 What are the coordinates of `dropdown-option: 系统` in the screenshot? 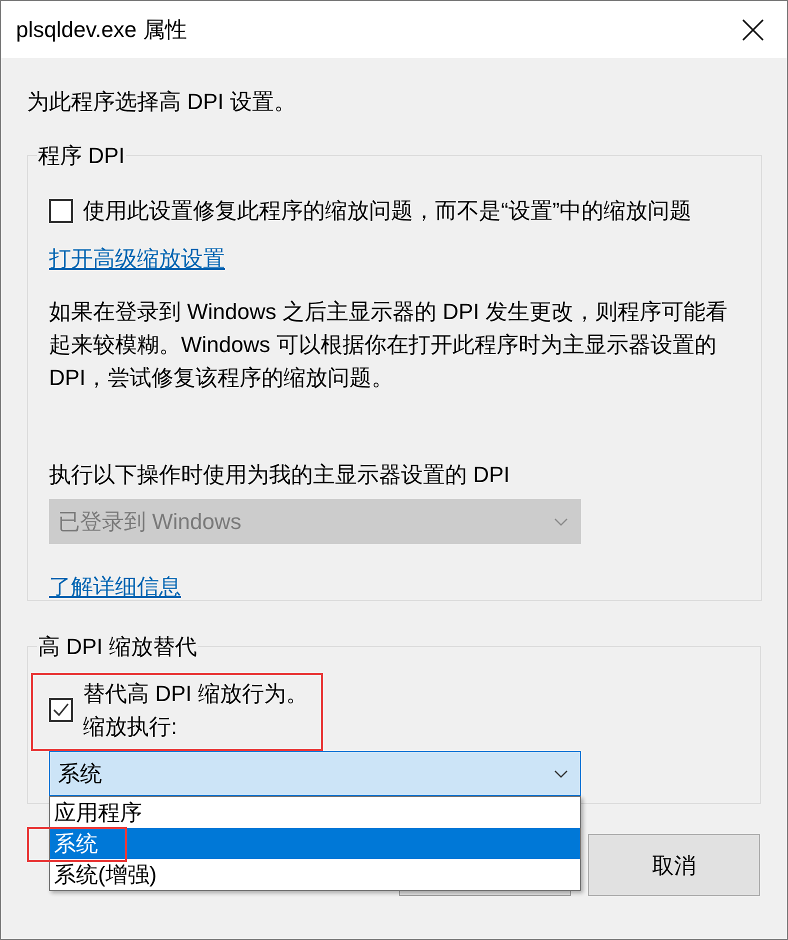 It's located at (315, 843).